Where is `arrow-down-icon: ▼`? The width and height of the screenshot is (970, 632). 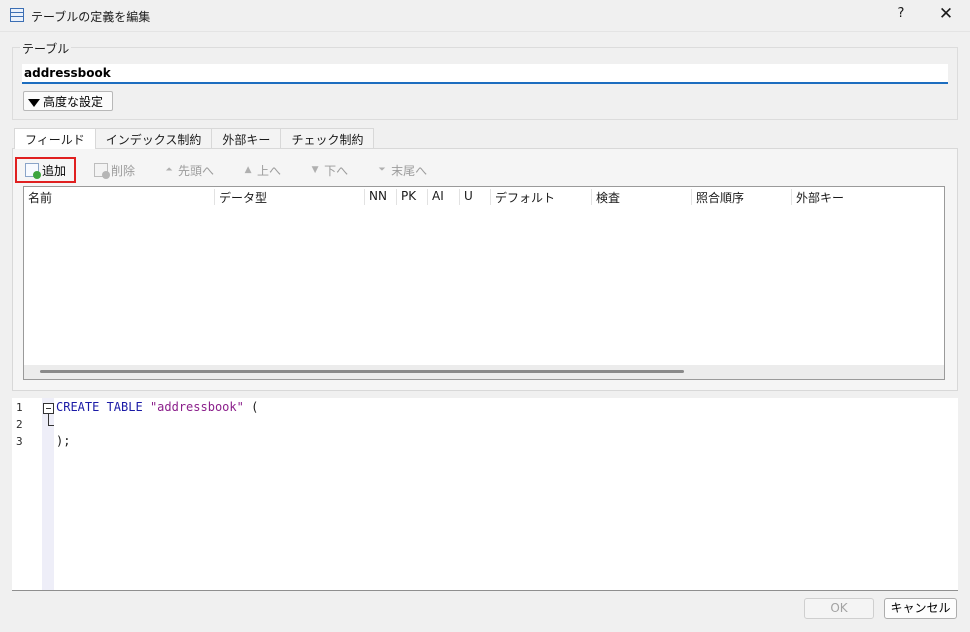 arrow-down-icon: ▼ is located at coordinates (315, 170).